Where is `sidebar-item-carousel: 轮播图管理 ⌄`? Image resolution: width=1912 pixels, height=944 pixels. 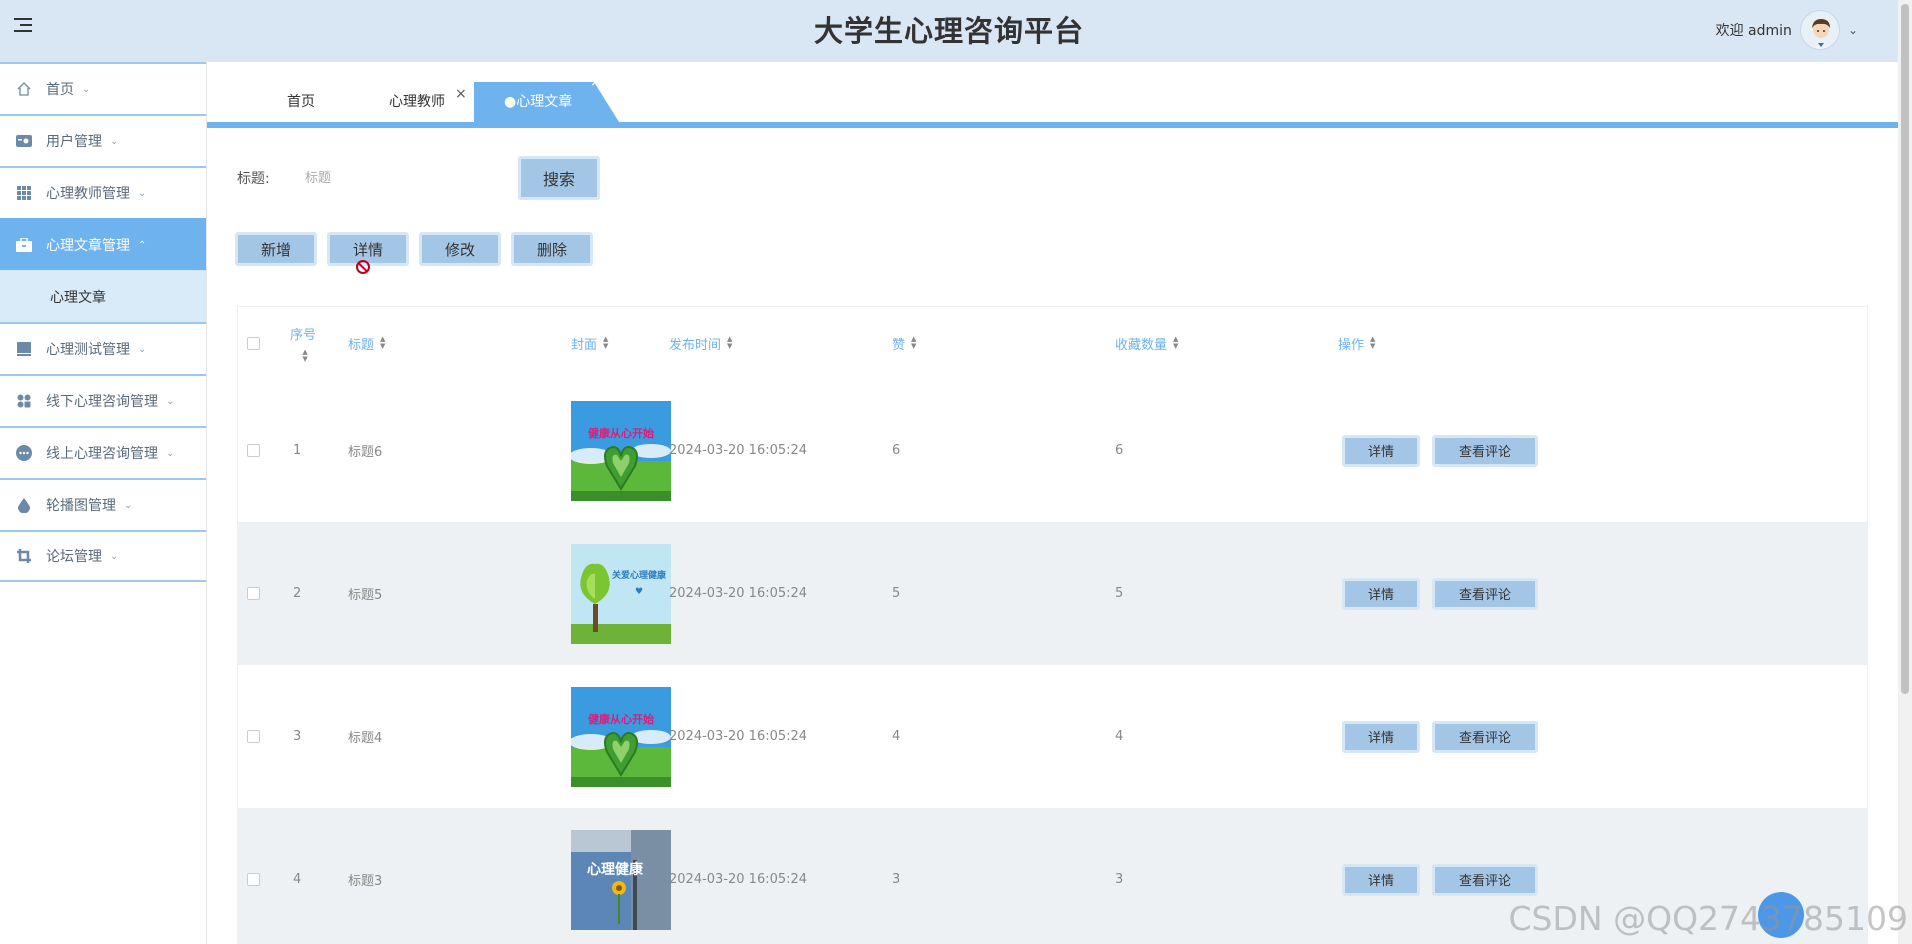
sidebar-item-carousel: 轮播图管理 ⌄ is located at coordinates (103, 504).